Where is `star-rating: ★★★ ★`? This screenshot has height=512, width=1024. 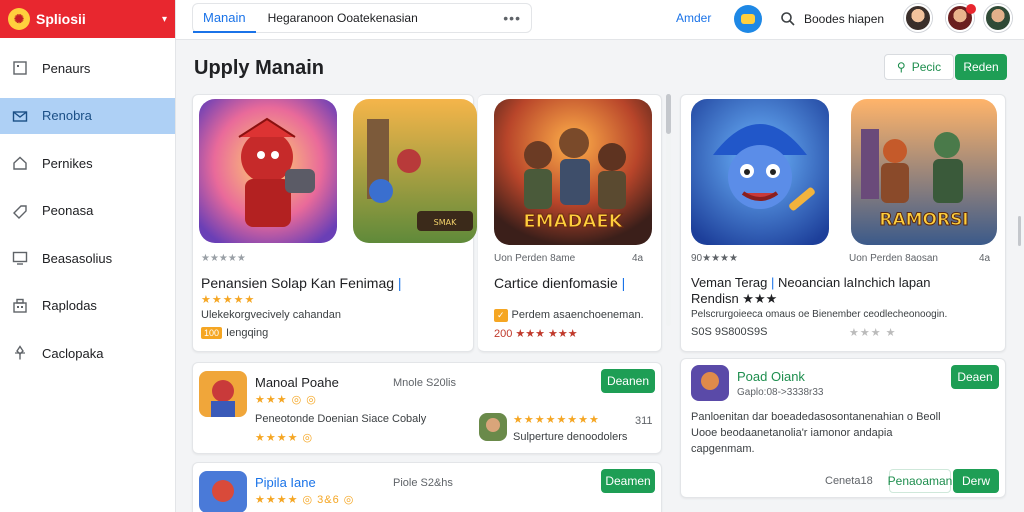 star-rating: ★★★ ★ is located at coordinates (873, 333).